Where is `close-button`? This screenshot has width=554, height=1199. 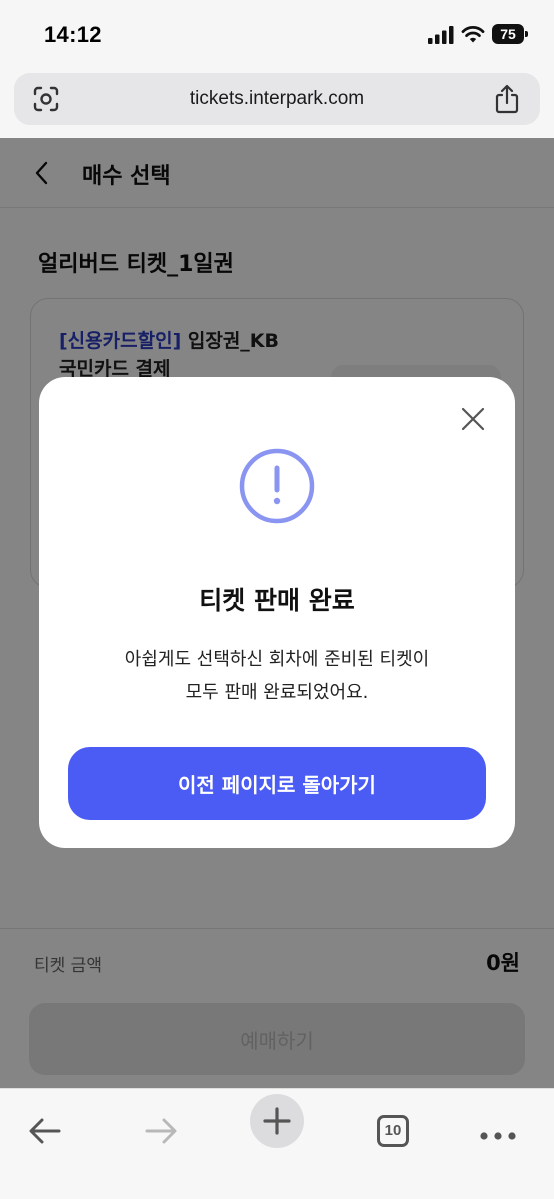 close-button is located at coordinates (473, 419).